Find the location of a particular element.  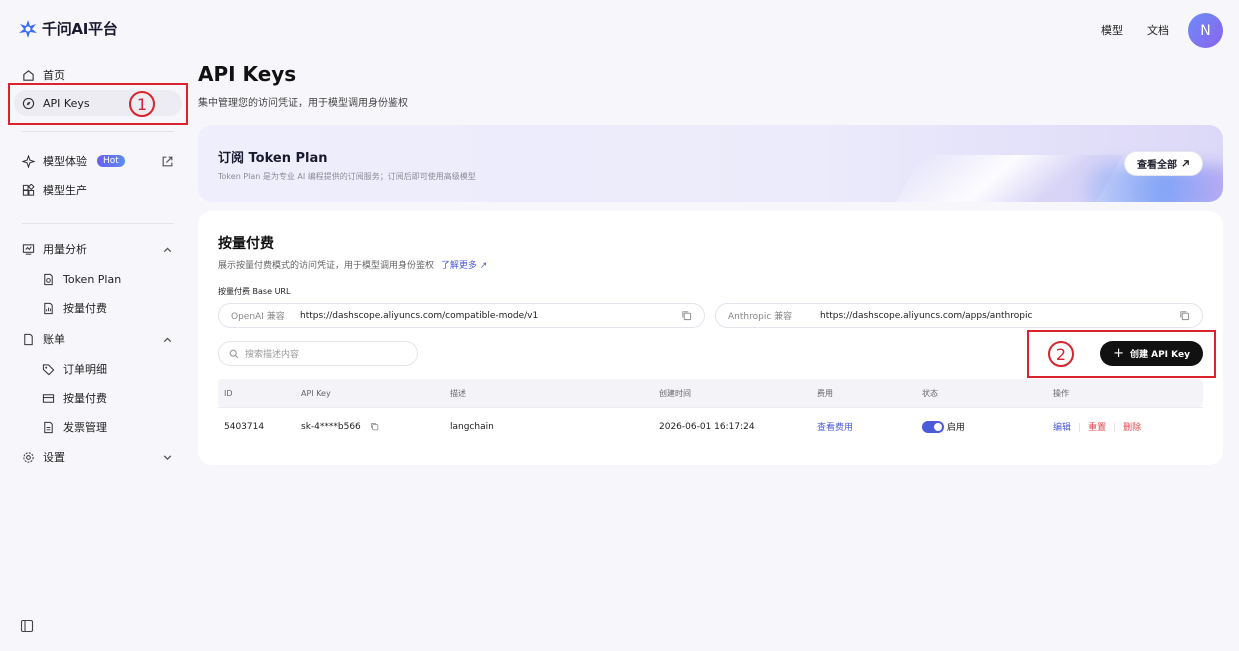

annotation-number-1: 1 is located at coordinates (142, 104).